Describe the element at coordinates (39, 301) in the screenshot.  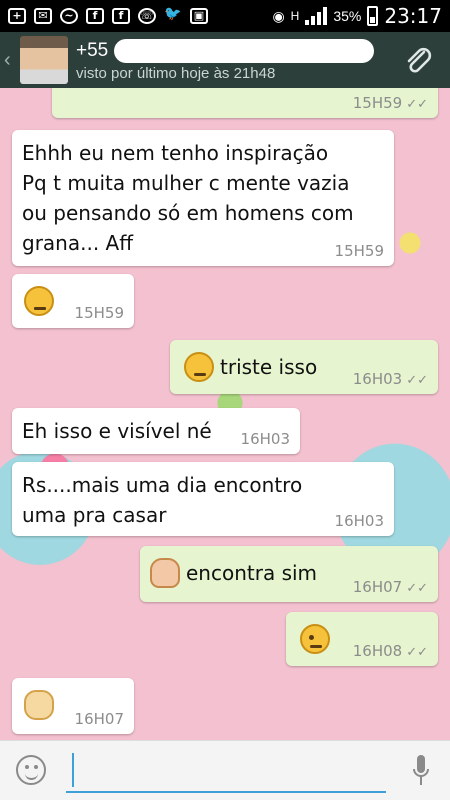
I see `angry-face-icon` at that location.